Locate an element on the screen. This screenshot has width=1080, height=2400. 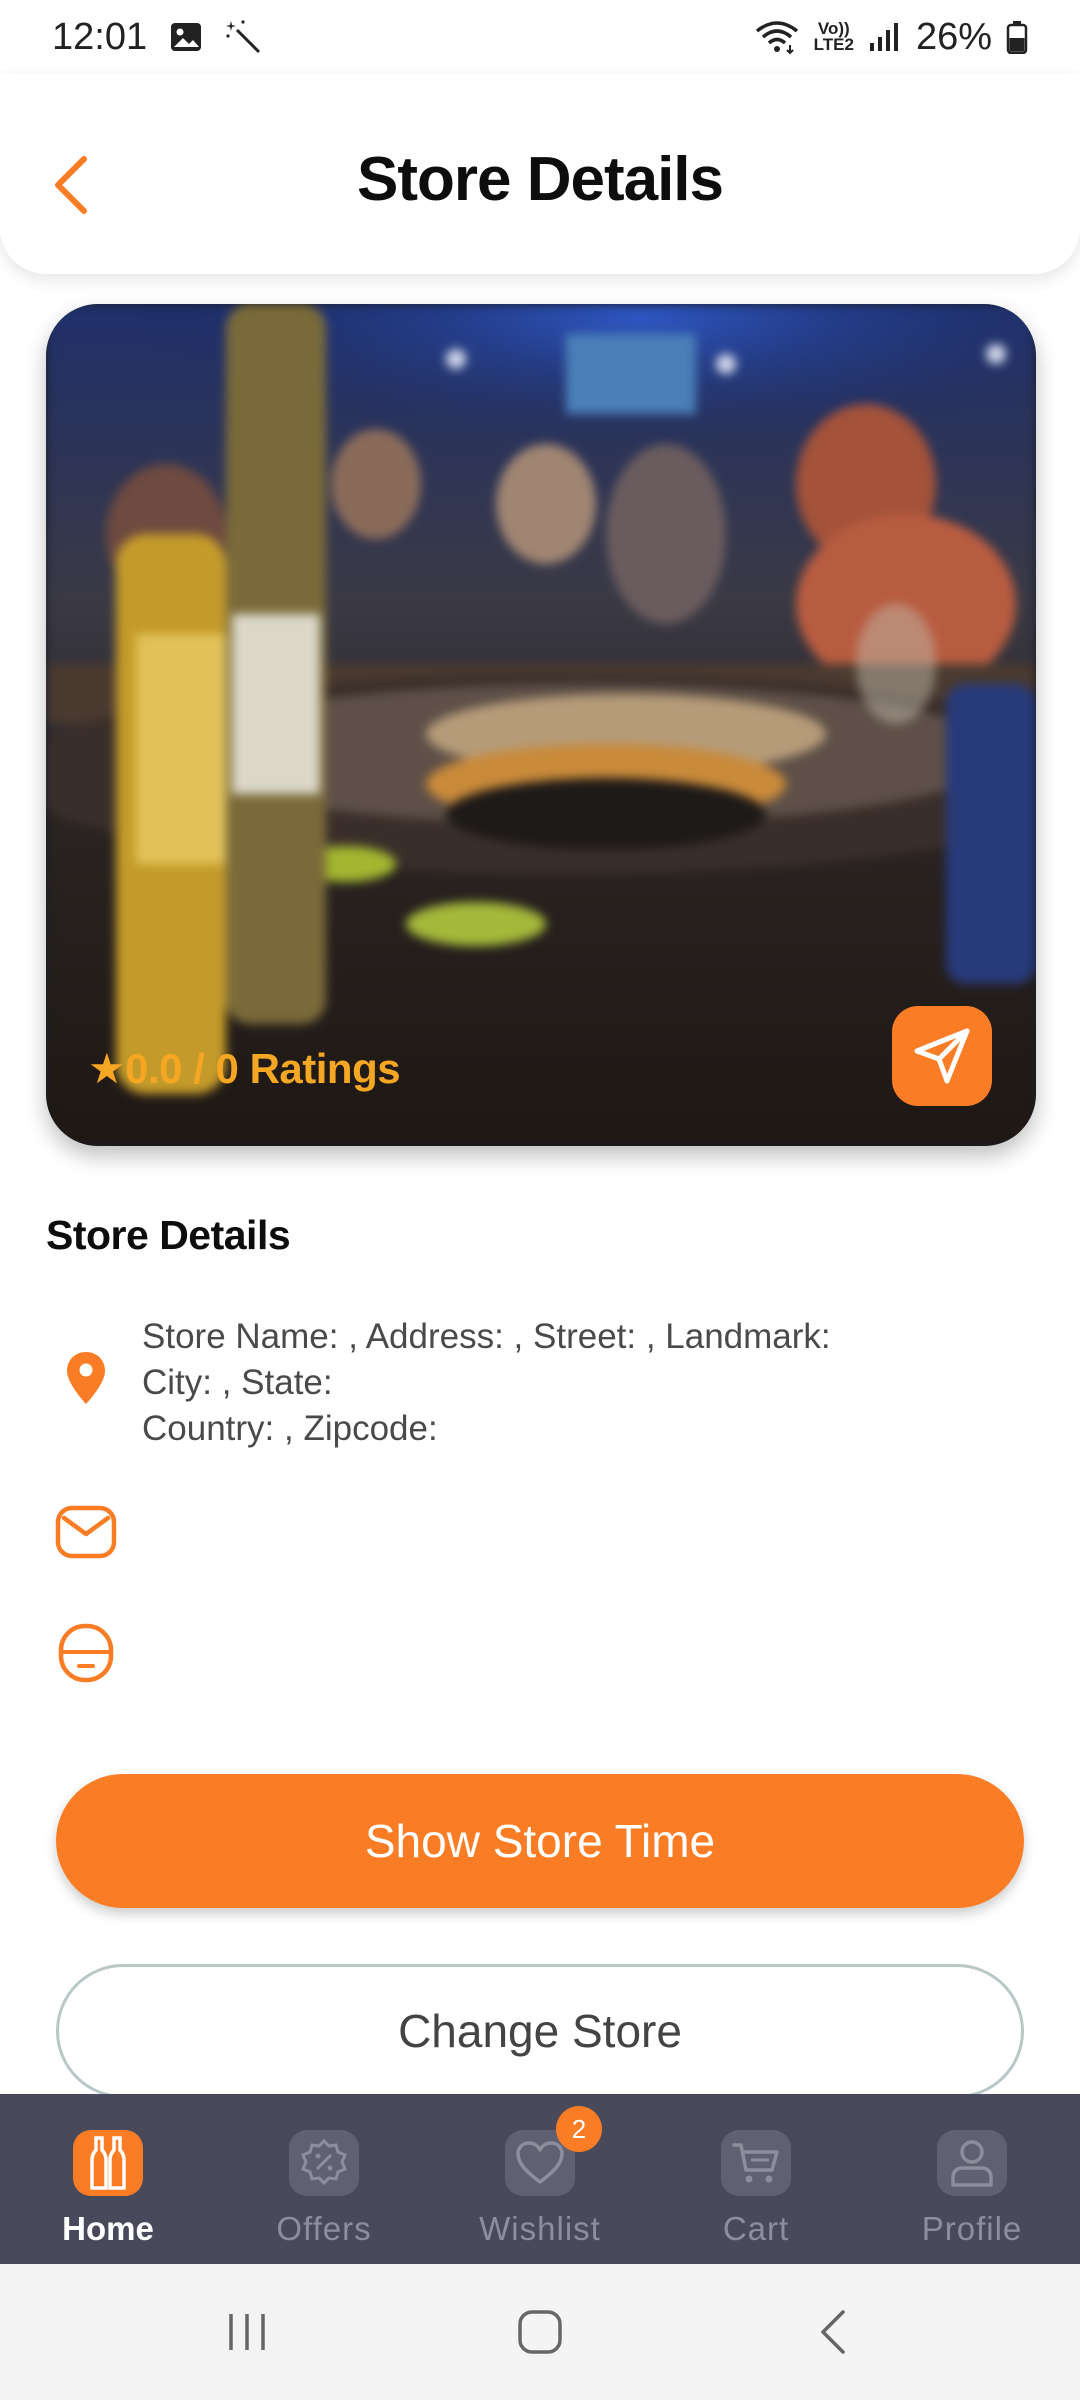
address-line: City: , State: is located at coordinates (237, 1382).